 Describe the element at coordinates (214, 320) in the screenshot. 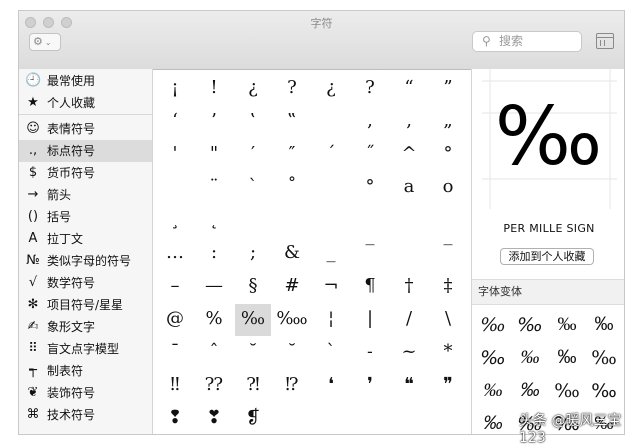

I see `character-cell: %` at that location.